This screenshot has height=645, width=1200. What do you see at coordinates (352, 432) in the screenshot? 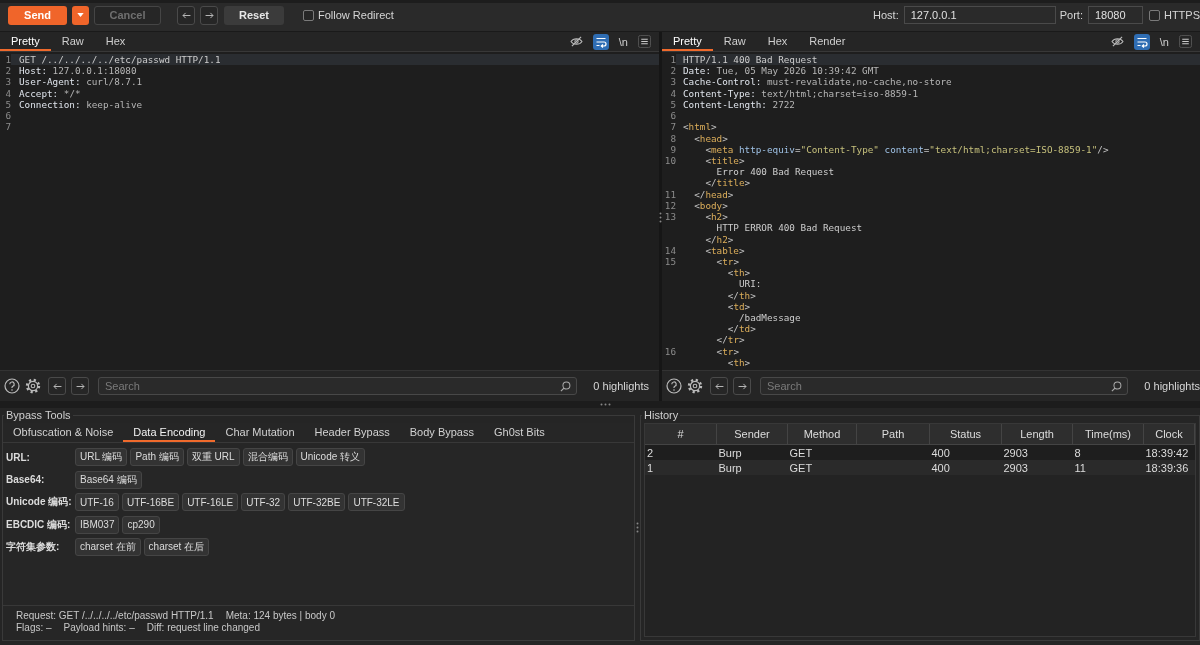
I see `tool-tab: Header Bypass` at bounding box center [352, 432].